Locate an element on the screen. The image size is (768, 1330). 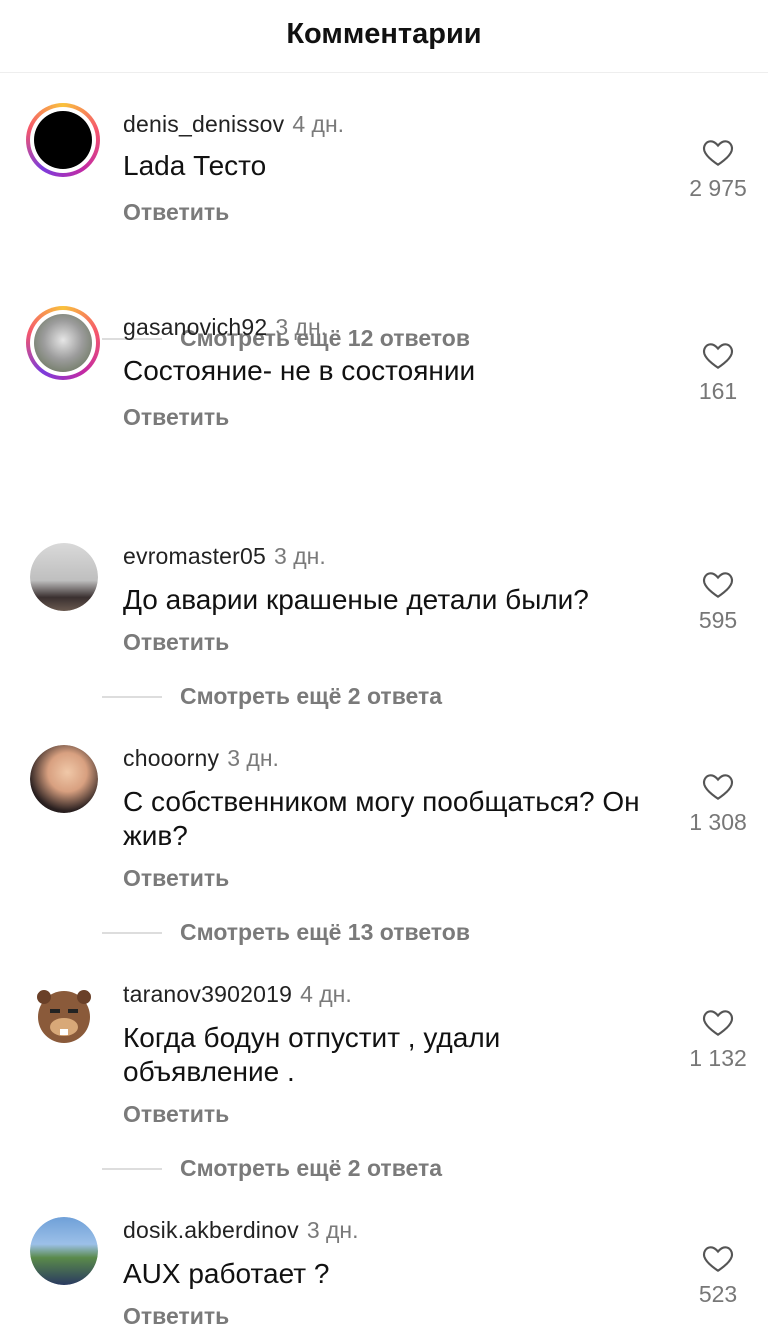
comment-meta: chooorny 3 дн. is located at coordinates (201, 758).